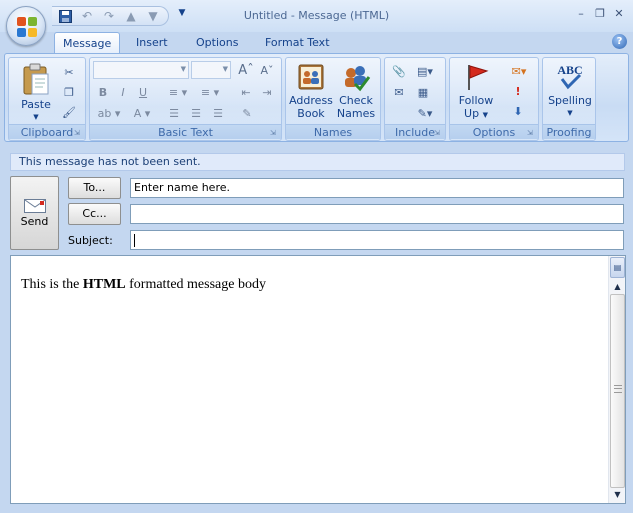 The image size is (633, 513). Describe the element at coordinates (246, 92) in the screenshot. I see `decrease-indent-icon: ⇤` at that location.